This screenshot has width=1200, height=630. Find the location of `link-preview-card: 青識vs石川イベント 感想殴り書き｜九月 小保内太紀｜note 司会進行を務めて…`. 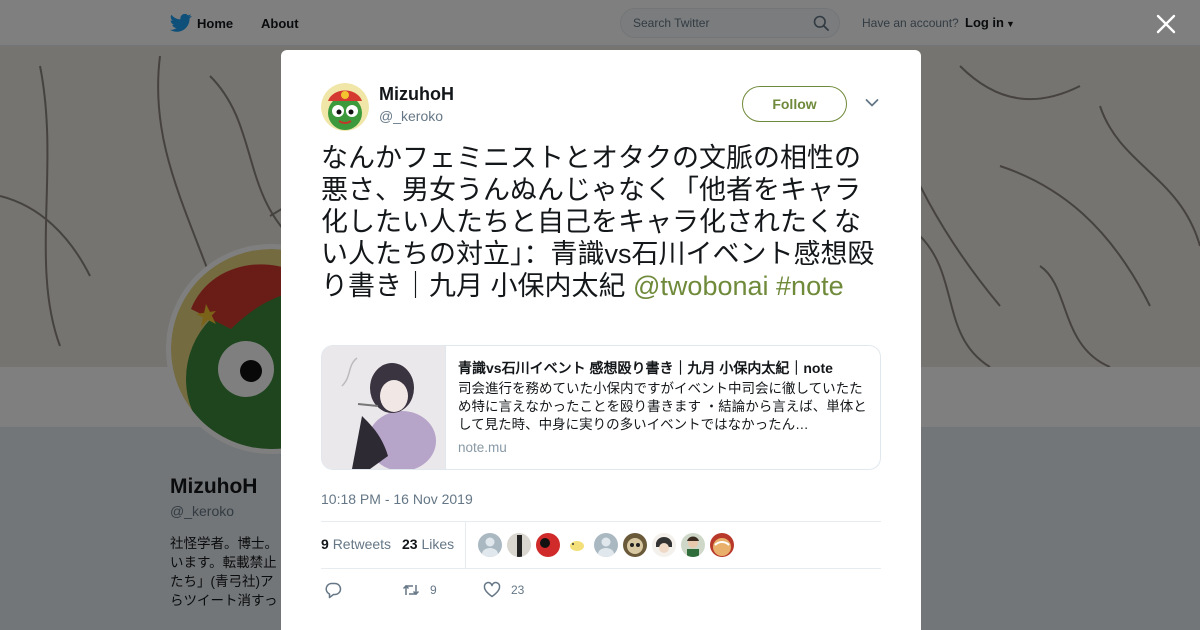

link-preview-card: 青識vs石川イベント 感想殴り書き｜九月 小保内太紀｜note 司会進行を務めて… is located at coordinates (601, 407).